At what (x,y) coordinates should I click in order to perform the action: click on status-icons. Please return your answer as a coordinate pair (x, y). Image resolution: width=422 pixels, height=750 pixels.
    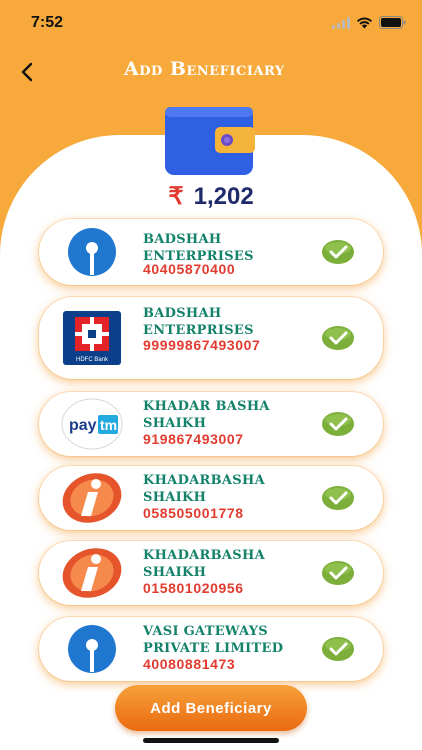
    Looking at the image, I should click on (369, 22).